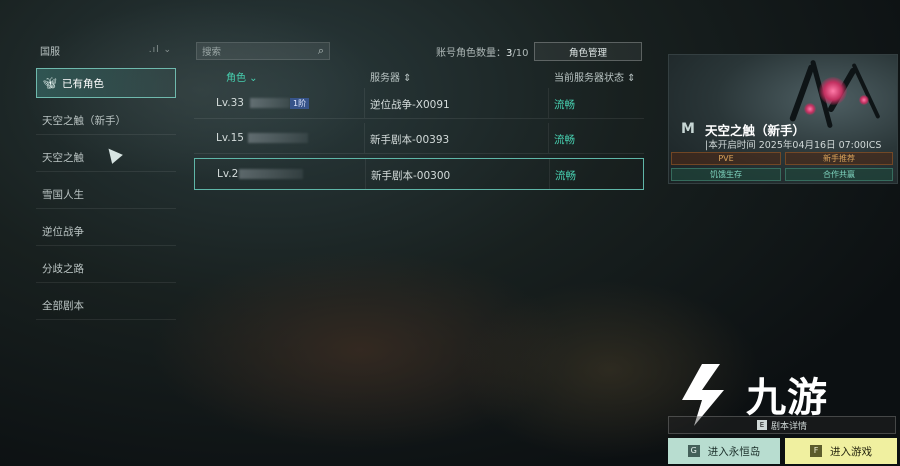 This screenshot has width=900, height=466. Describe the element at coordinates (839, 158) in the screenshot. I see `scenario-tag: 新手推荐` at that location.